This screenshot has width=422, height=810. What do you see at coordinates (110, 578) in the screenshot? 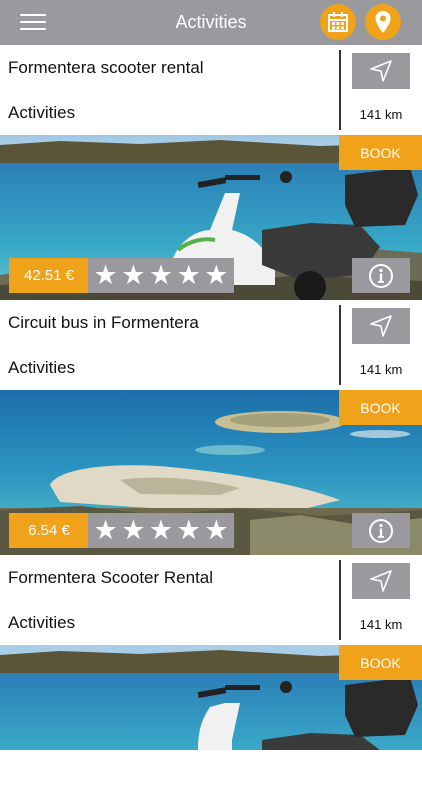
I see `listing-title: Formentera Scooter Rental` at bounding box center [110, 578].